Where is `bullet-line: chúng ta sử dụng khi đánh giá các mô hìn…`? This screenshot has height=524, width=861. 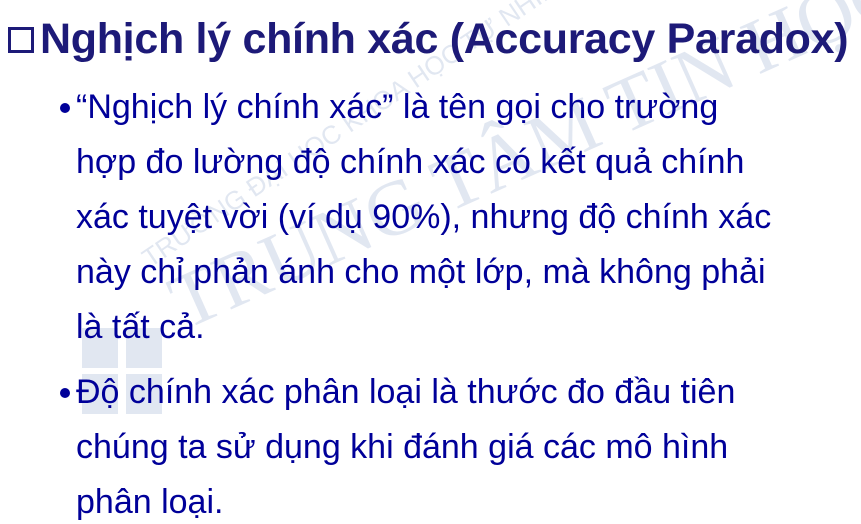 bullet-line: chúng ta sử dụng khi đánh giá các mô hìn… is located at coordinates (402, 447).